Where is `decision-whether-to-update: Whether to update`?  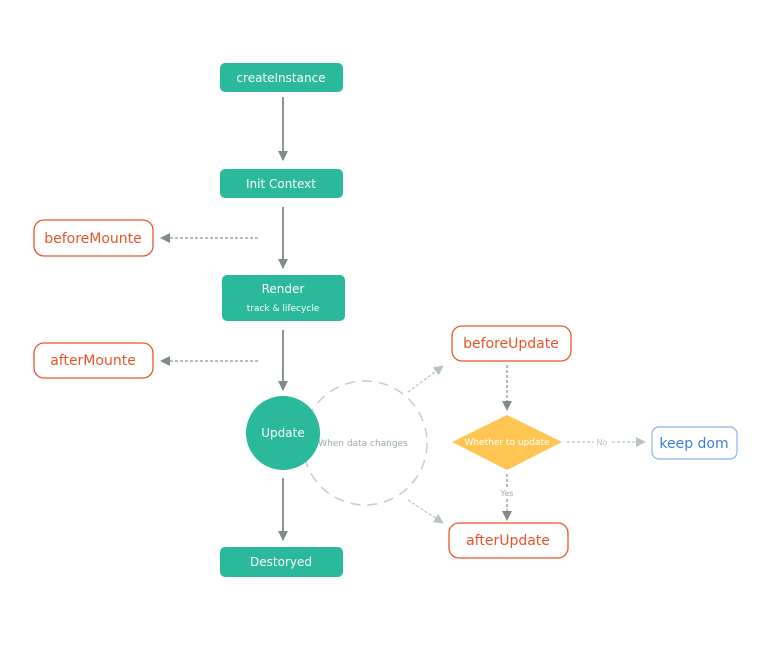 decision-whether-to-update: Whether to update is located at coordinates (507, 442).